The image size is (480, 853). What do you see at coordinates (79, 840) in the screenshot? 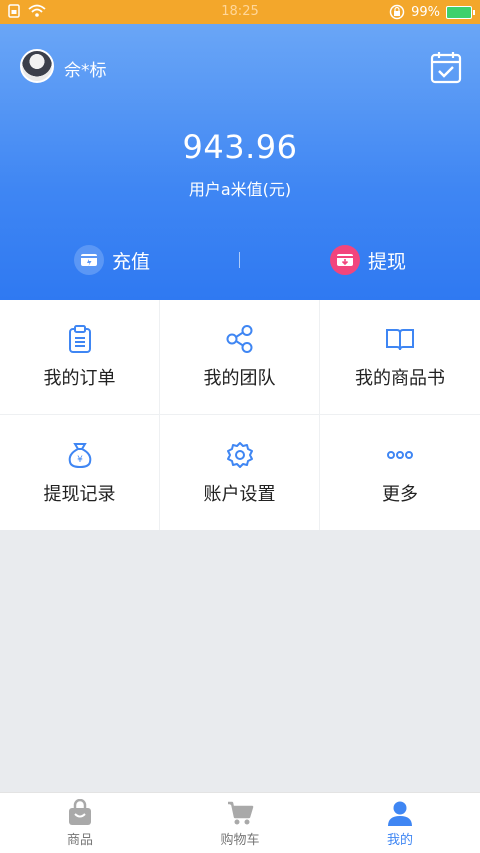
I see `tab-label: 商品` at bounding box center [79, 840].